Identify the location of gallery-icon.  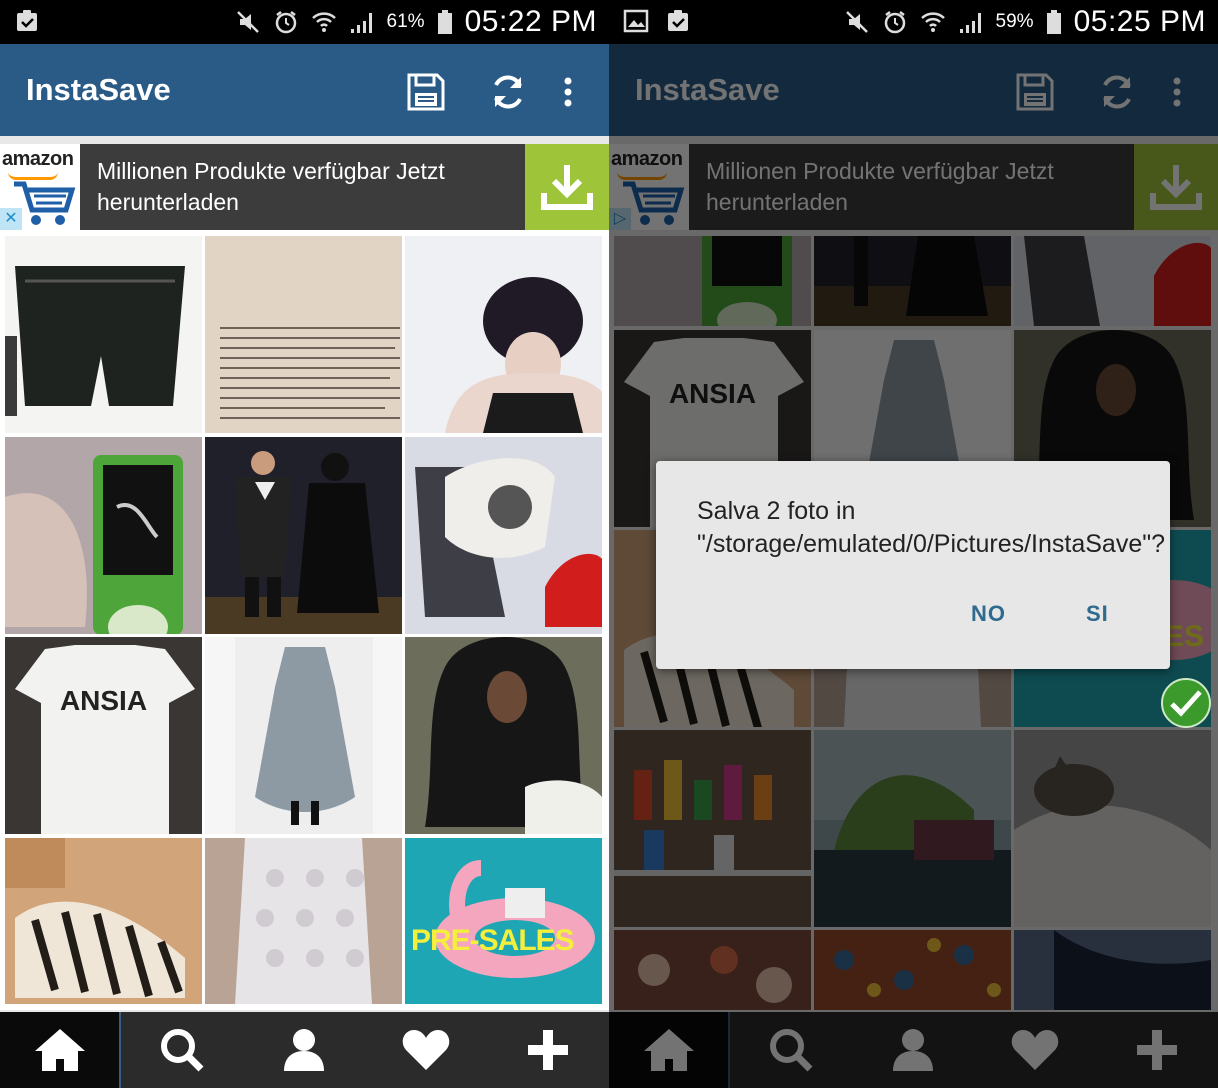
(636, 21).